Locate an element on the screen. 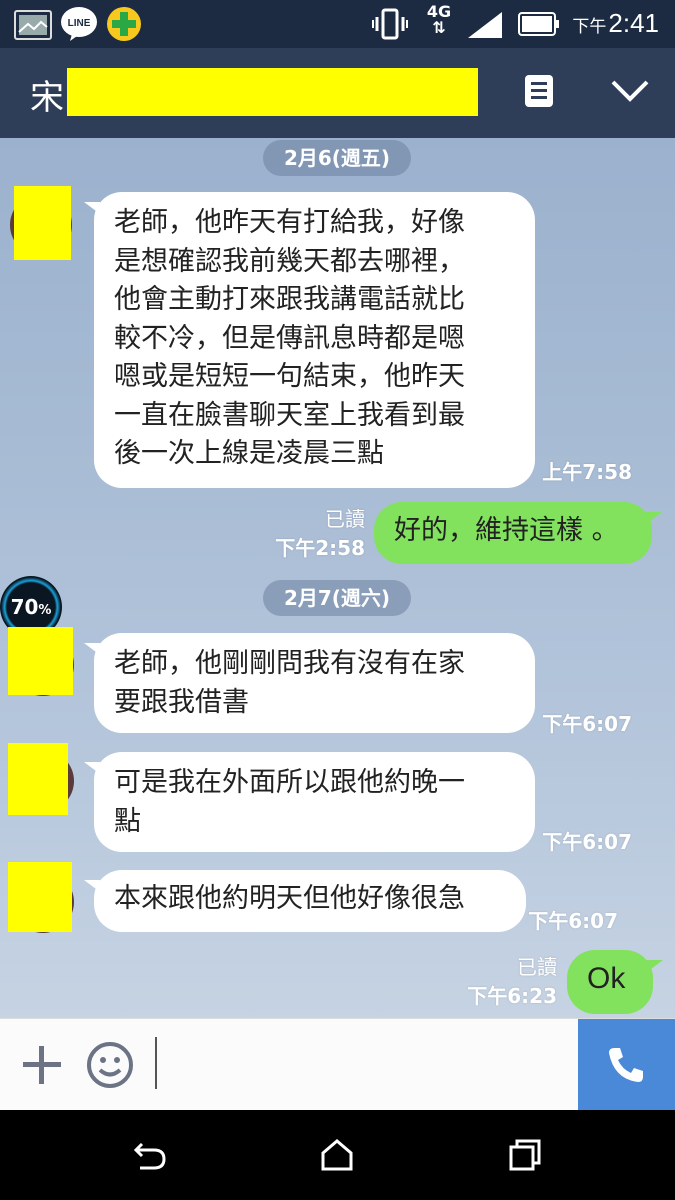 This screenshot has height=1200, width=675. message-line: 一直在臉書聊天室上我看到最 is located at coordinates (289, 415).